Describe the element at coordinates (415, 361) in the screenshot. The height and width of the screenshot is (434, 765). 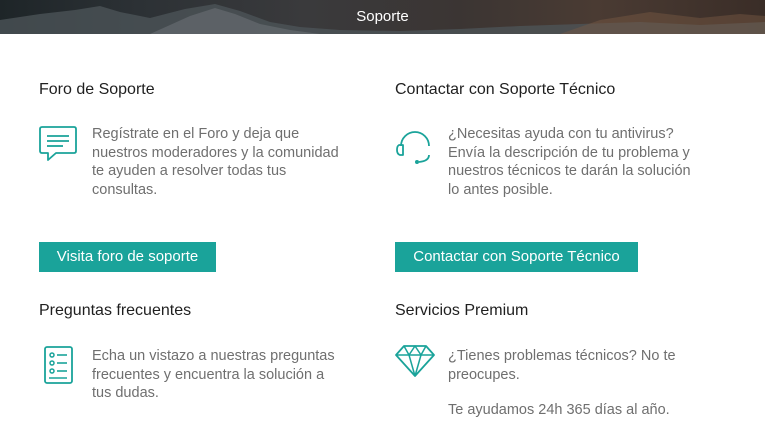
I see `diamond-icon` at that location.